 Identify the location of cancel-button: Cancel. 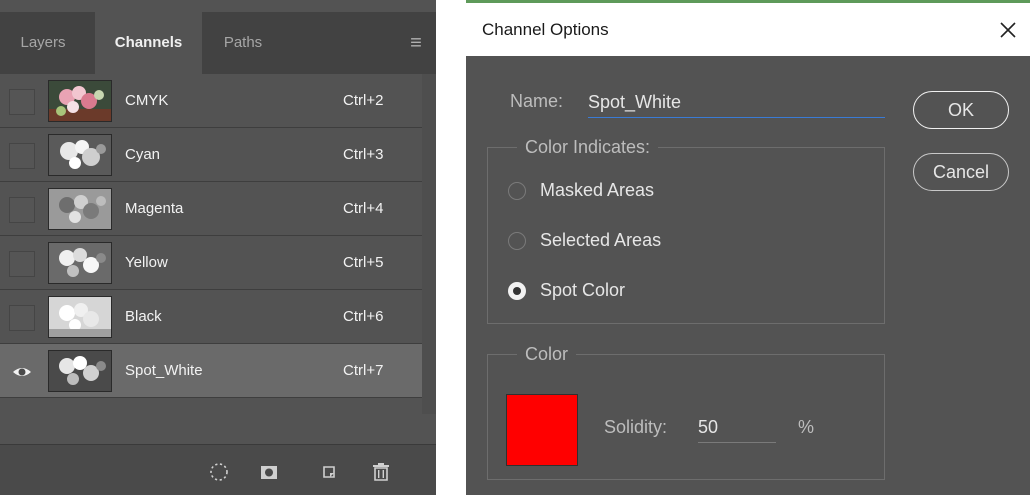
(961, 172).